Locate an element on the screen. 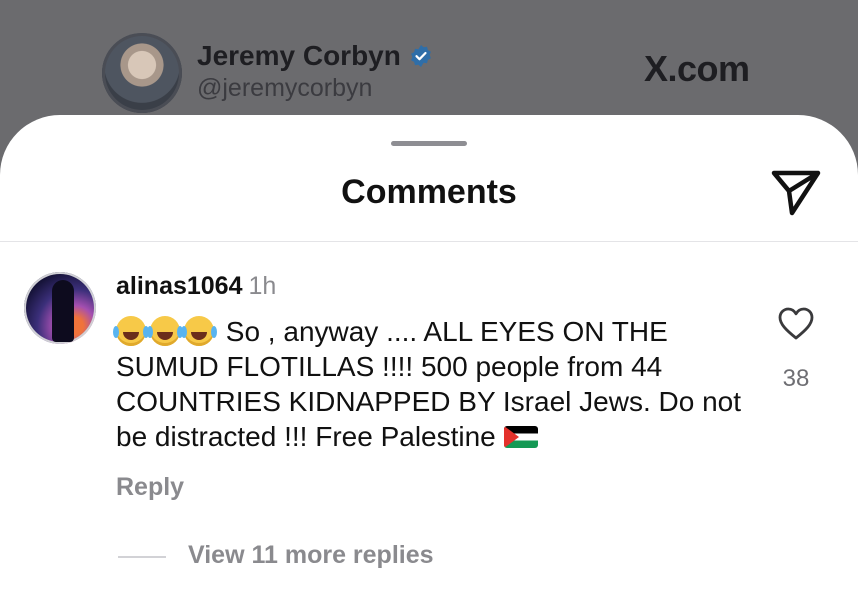  author-name-row: Jeremy Corbyn is located at coordinates (315, 56).